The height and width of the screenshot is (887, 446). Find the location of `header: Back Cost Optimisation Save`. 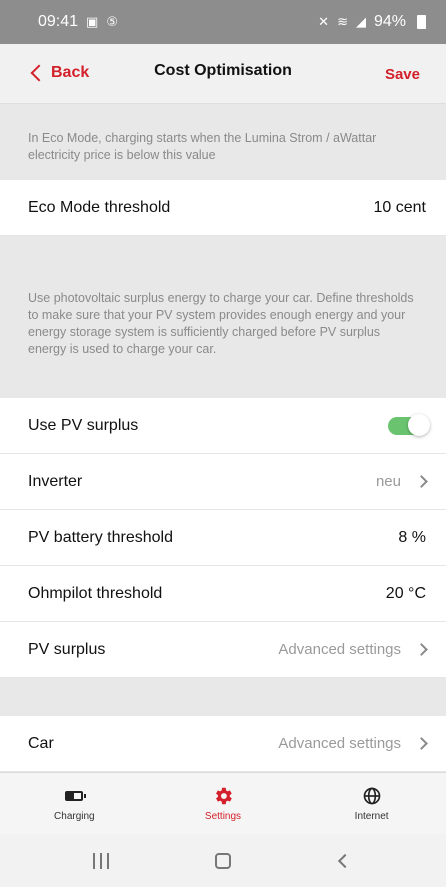

header: Back Cost Optimisation Save is located at coordinates (223, 74).